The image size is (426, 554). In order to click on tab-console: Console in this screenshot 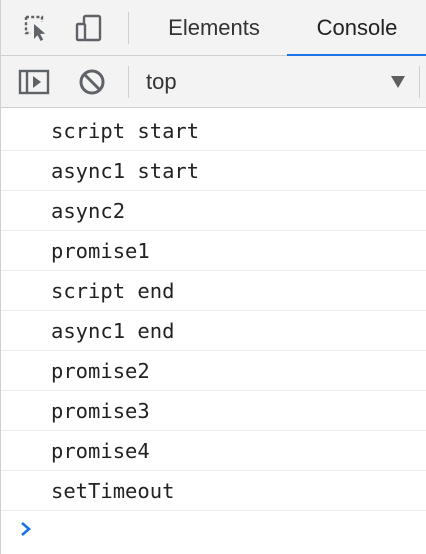, I will do `click(356, 28)`.